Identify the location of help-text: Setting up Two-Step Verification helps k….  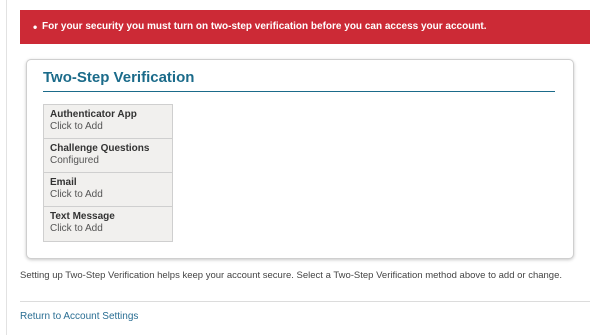
(291, 275).